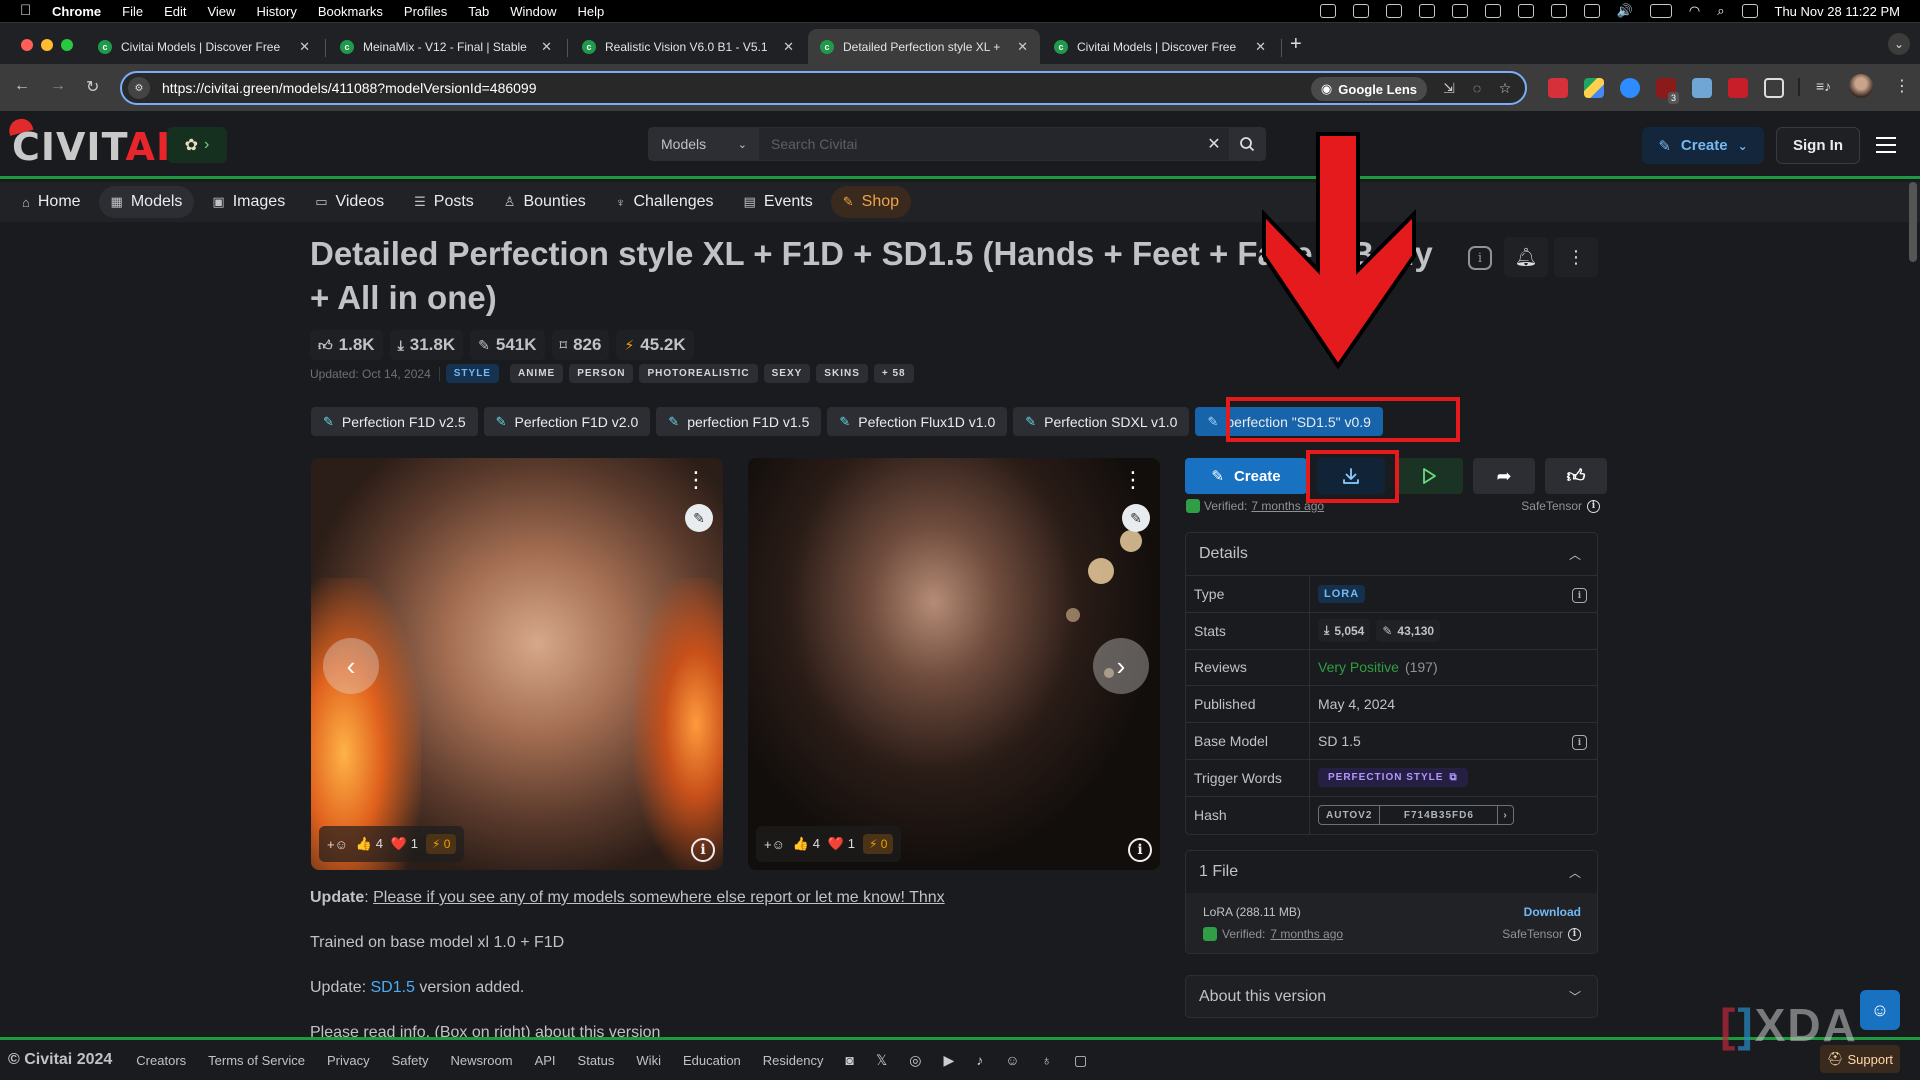 The height and width of the screenshot is (1080, 1920). I want to click on like-button: 👍︎, so click(1576, 476).